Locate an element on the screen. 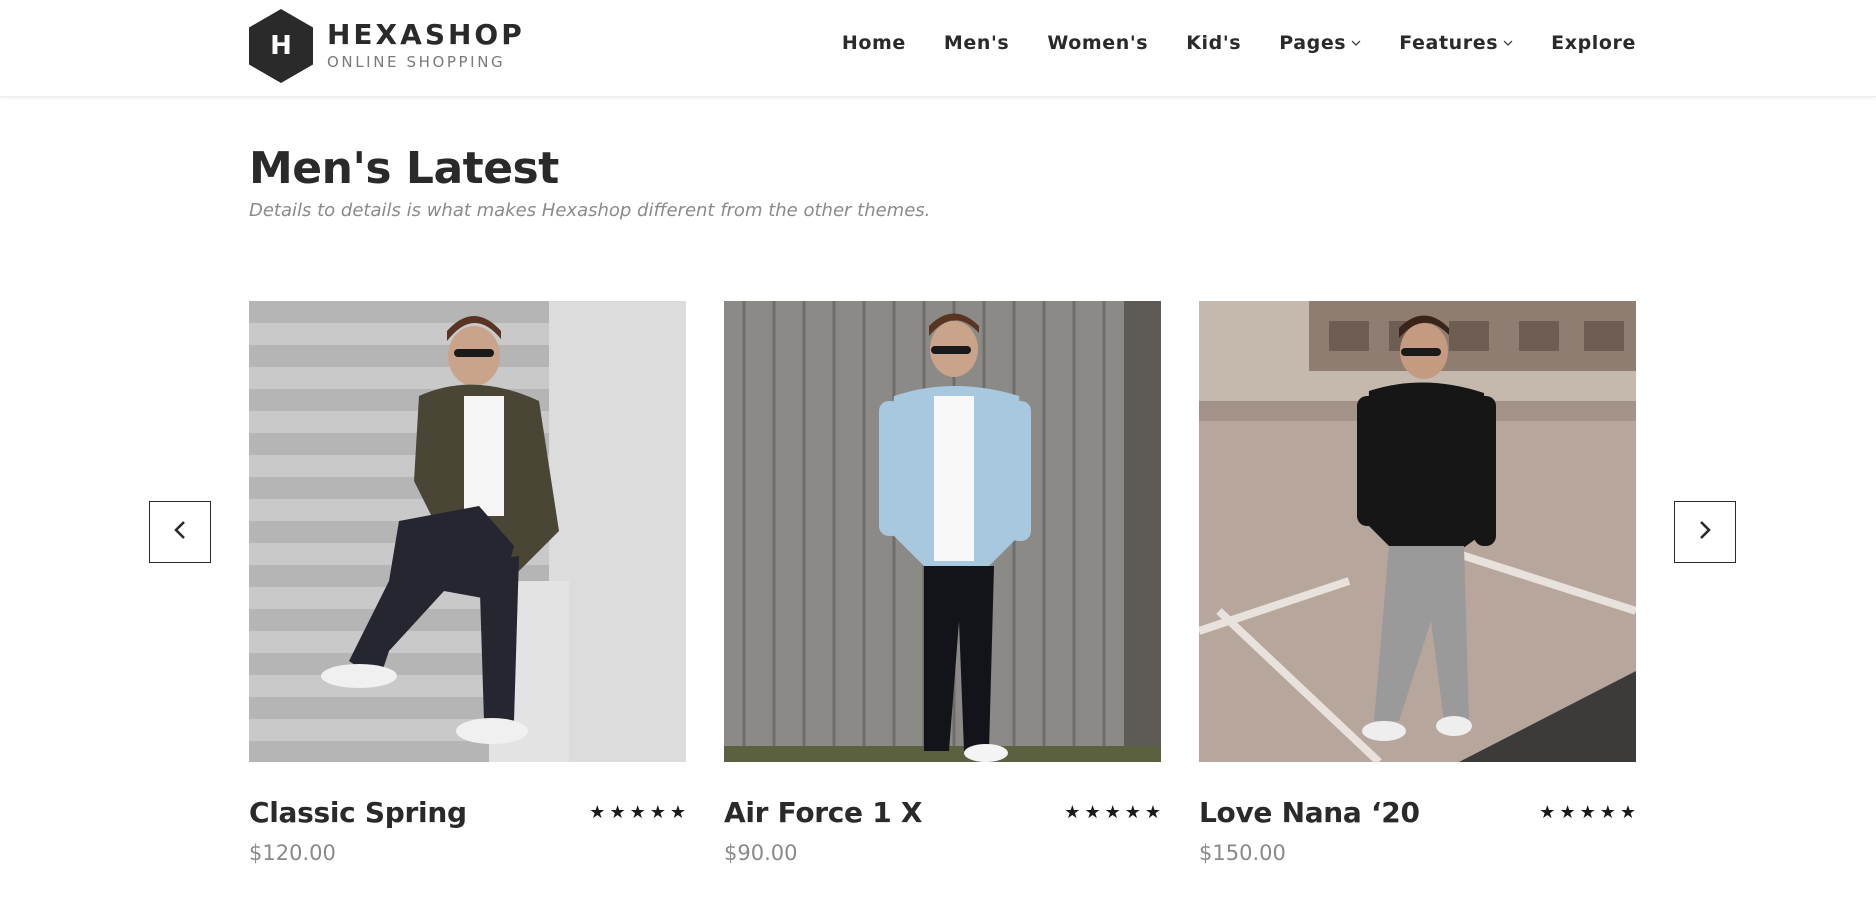  carousel-prev-button is located at coordinates (180, 532).